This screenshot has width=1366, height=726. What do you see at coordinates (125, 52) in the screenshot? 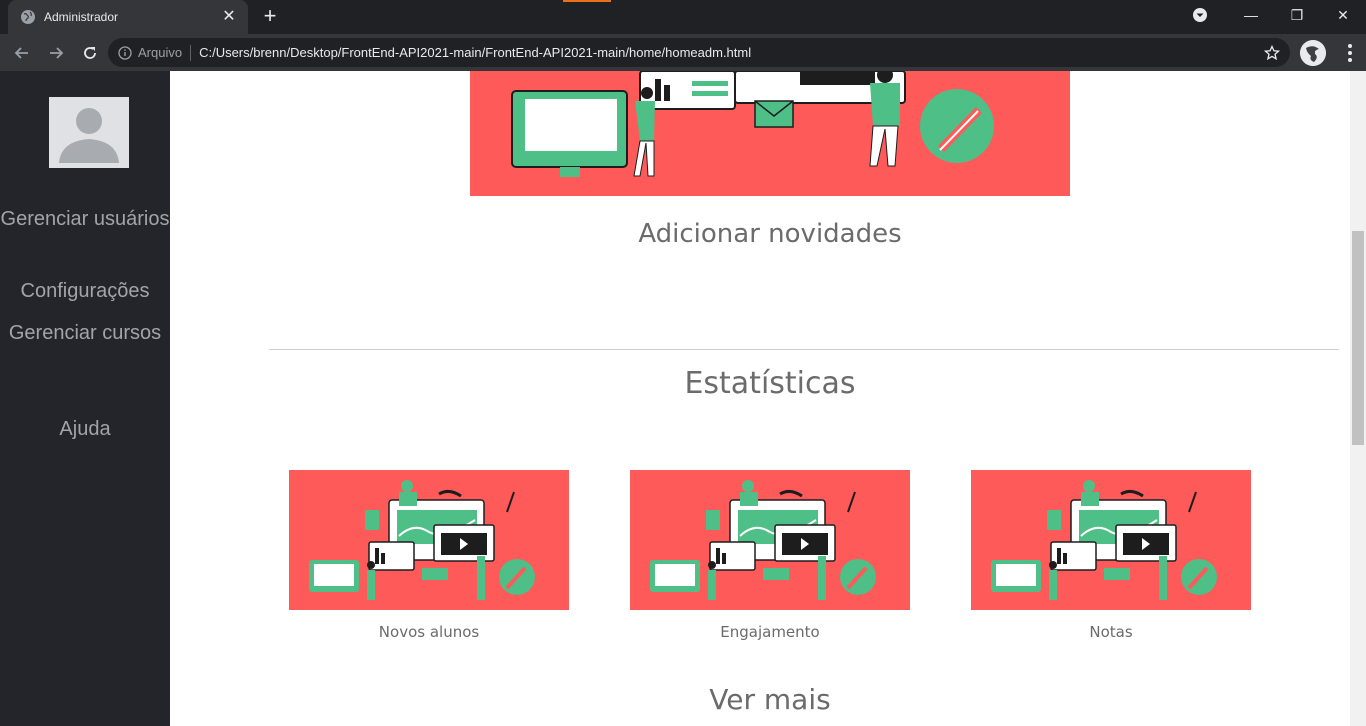
I see `info-icon` at bounding box center [125, 52].